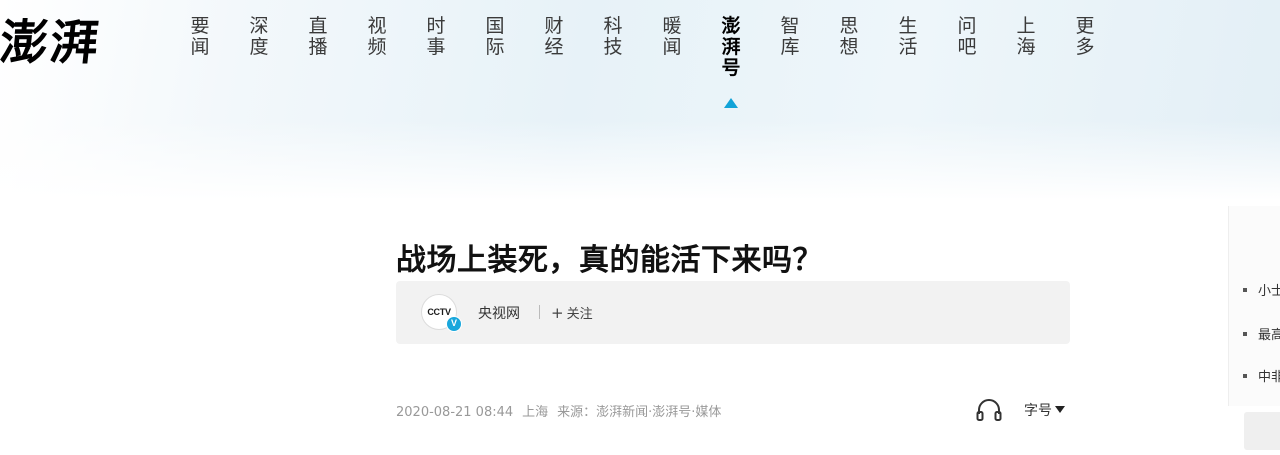 The width and height of the screenshot is (1280, 455). I want to click on nav-item-label: 更多, so click(1085, 36).